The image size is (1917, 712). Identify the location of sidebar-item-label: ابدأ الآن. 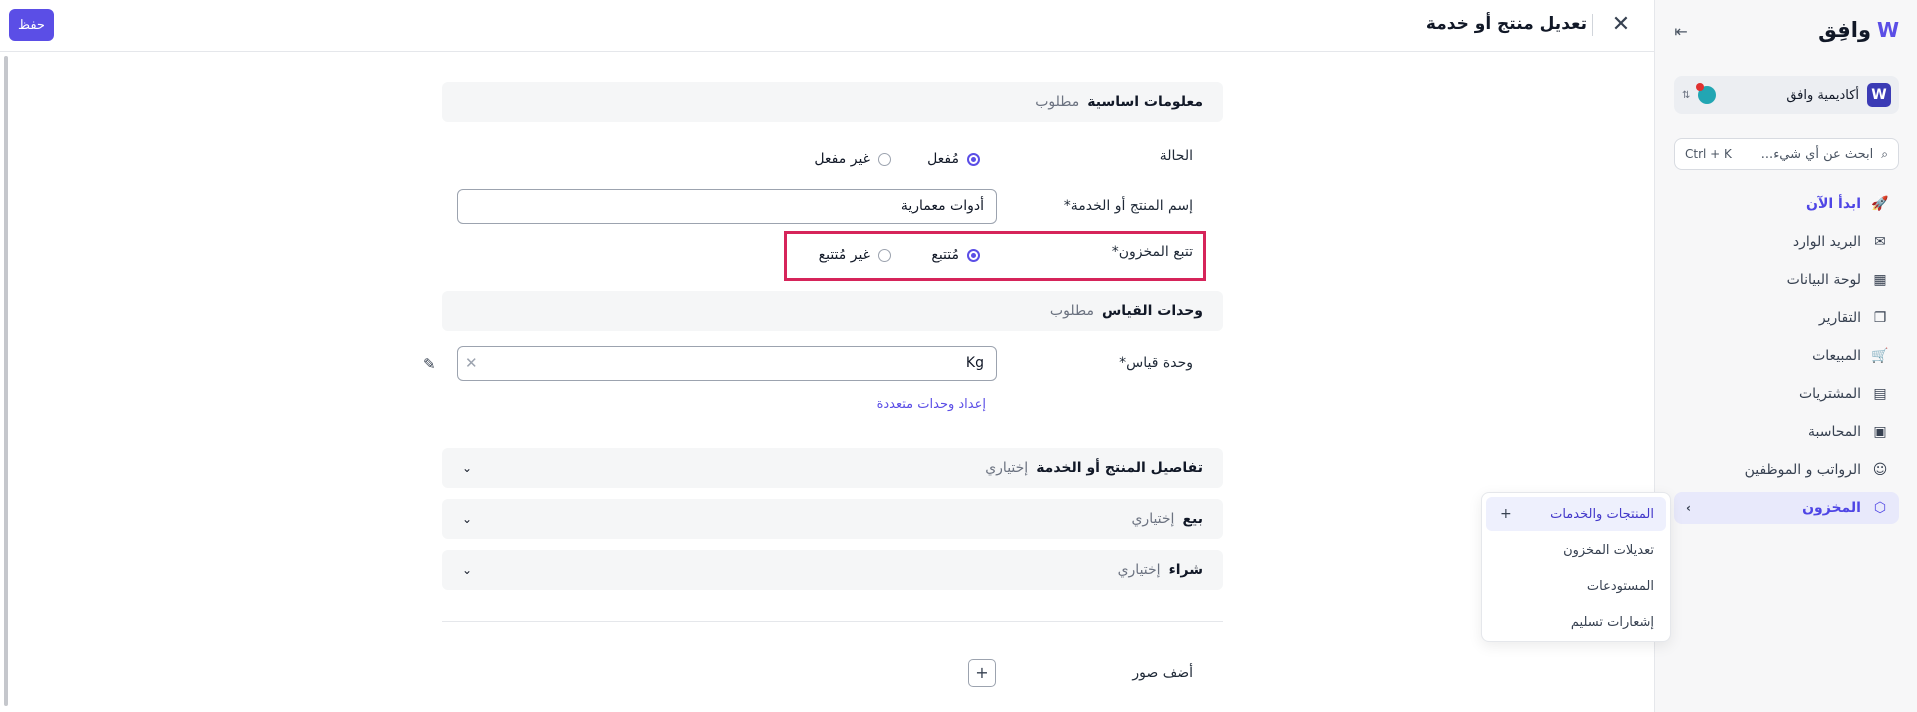
(1833, 204).